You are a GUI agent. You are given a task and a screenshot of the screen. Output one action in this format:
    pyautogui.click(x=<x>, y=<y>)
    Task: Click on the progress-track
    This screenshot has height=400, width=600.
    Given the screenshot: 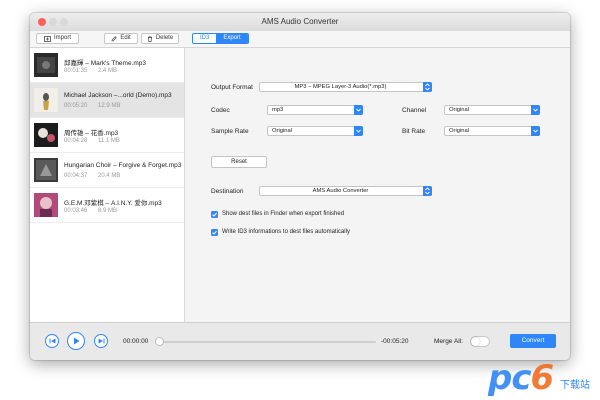 What is the action you would take?
    pyautogui.click(x=267, y=342)
    